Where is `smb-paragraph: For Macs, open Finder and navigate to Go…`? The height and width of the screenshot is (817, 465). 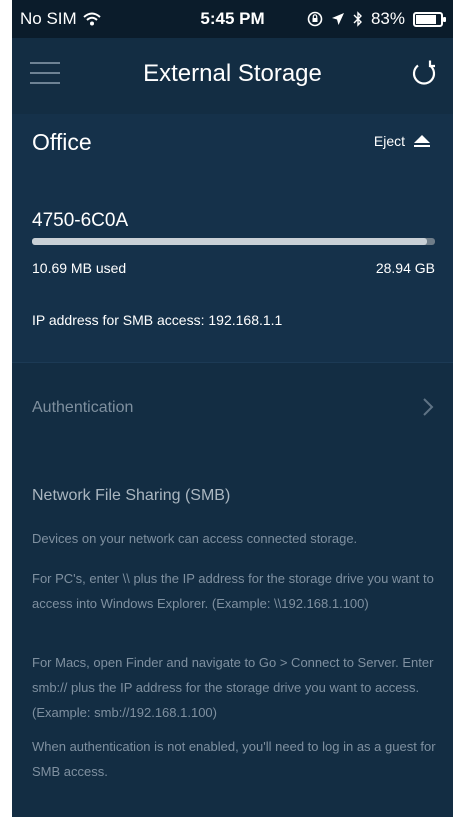
smb-paragraph: For Macs, open Finder and navigate to Go… is located at coordinates (233, 687).